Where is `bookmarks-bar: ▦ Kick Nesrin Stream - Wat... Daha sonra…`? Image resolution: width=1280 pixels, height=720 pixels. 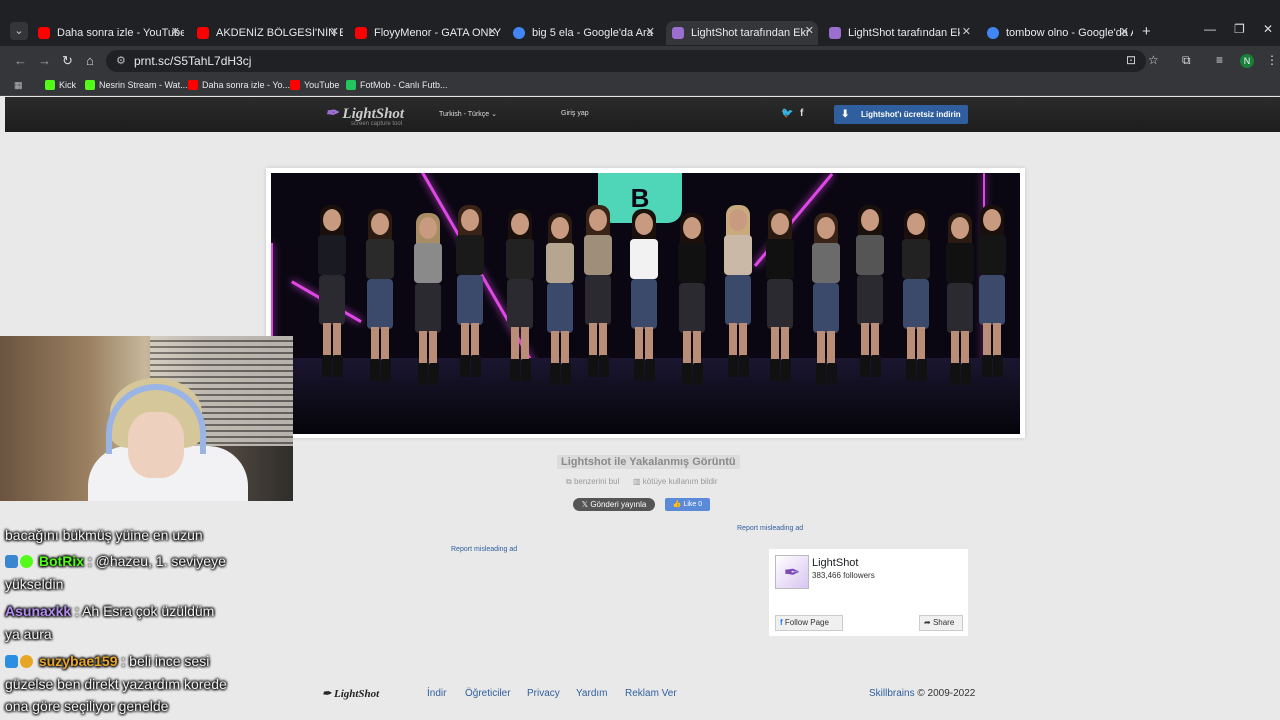
bookmarks-bar: ▦ Kick Nesrin Stream - Wat... Daha sonra… is located at coordinates (640, 86).